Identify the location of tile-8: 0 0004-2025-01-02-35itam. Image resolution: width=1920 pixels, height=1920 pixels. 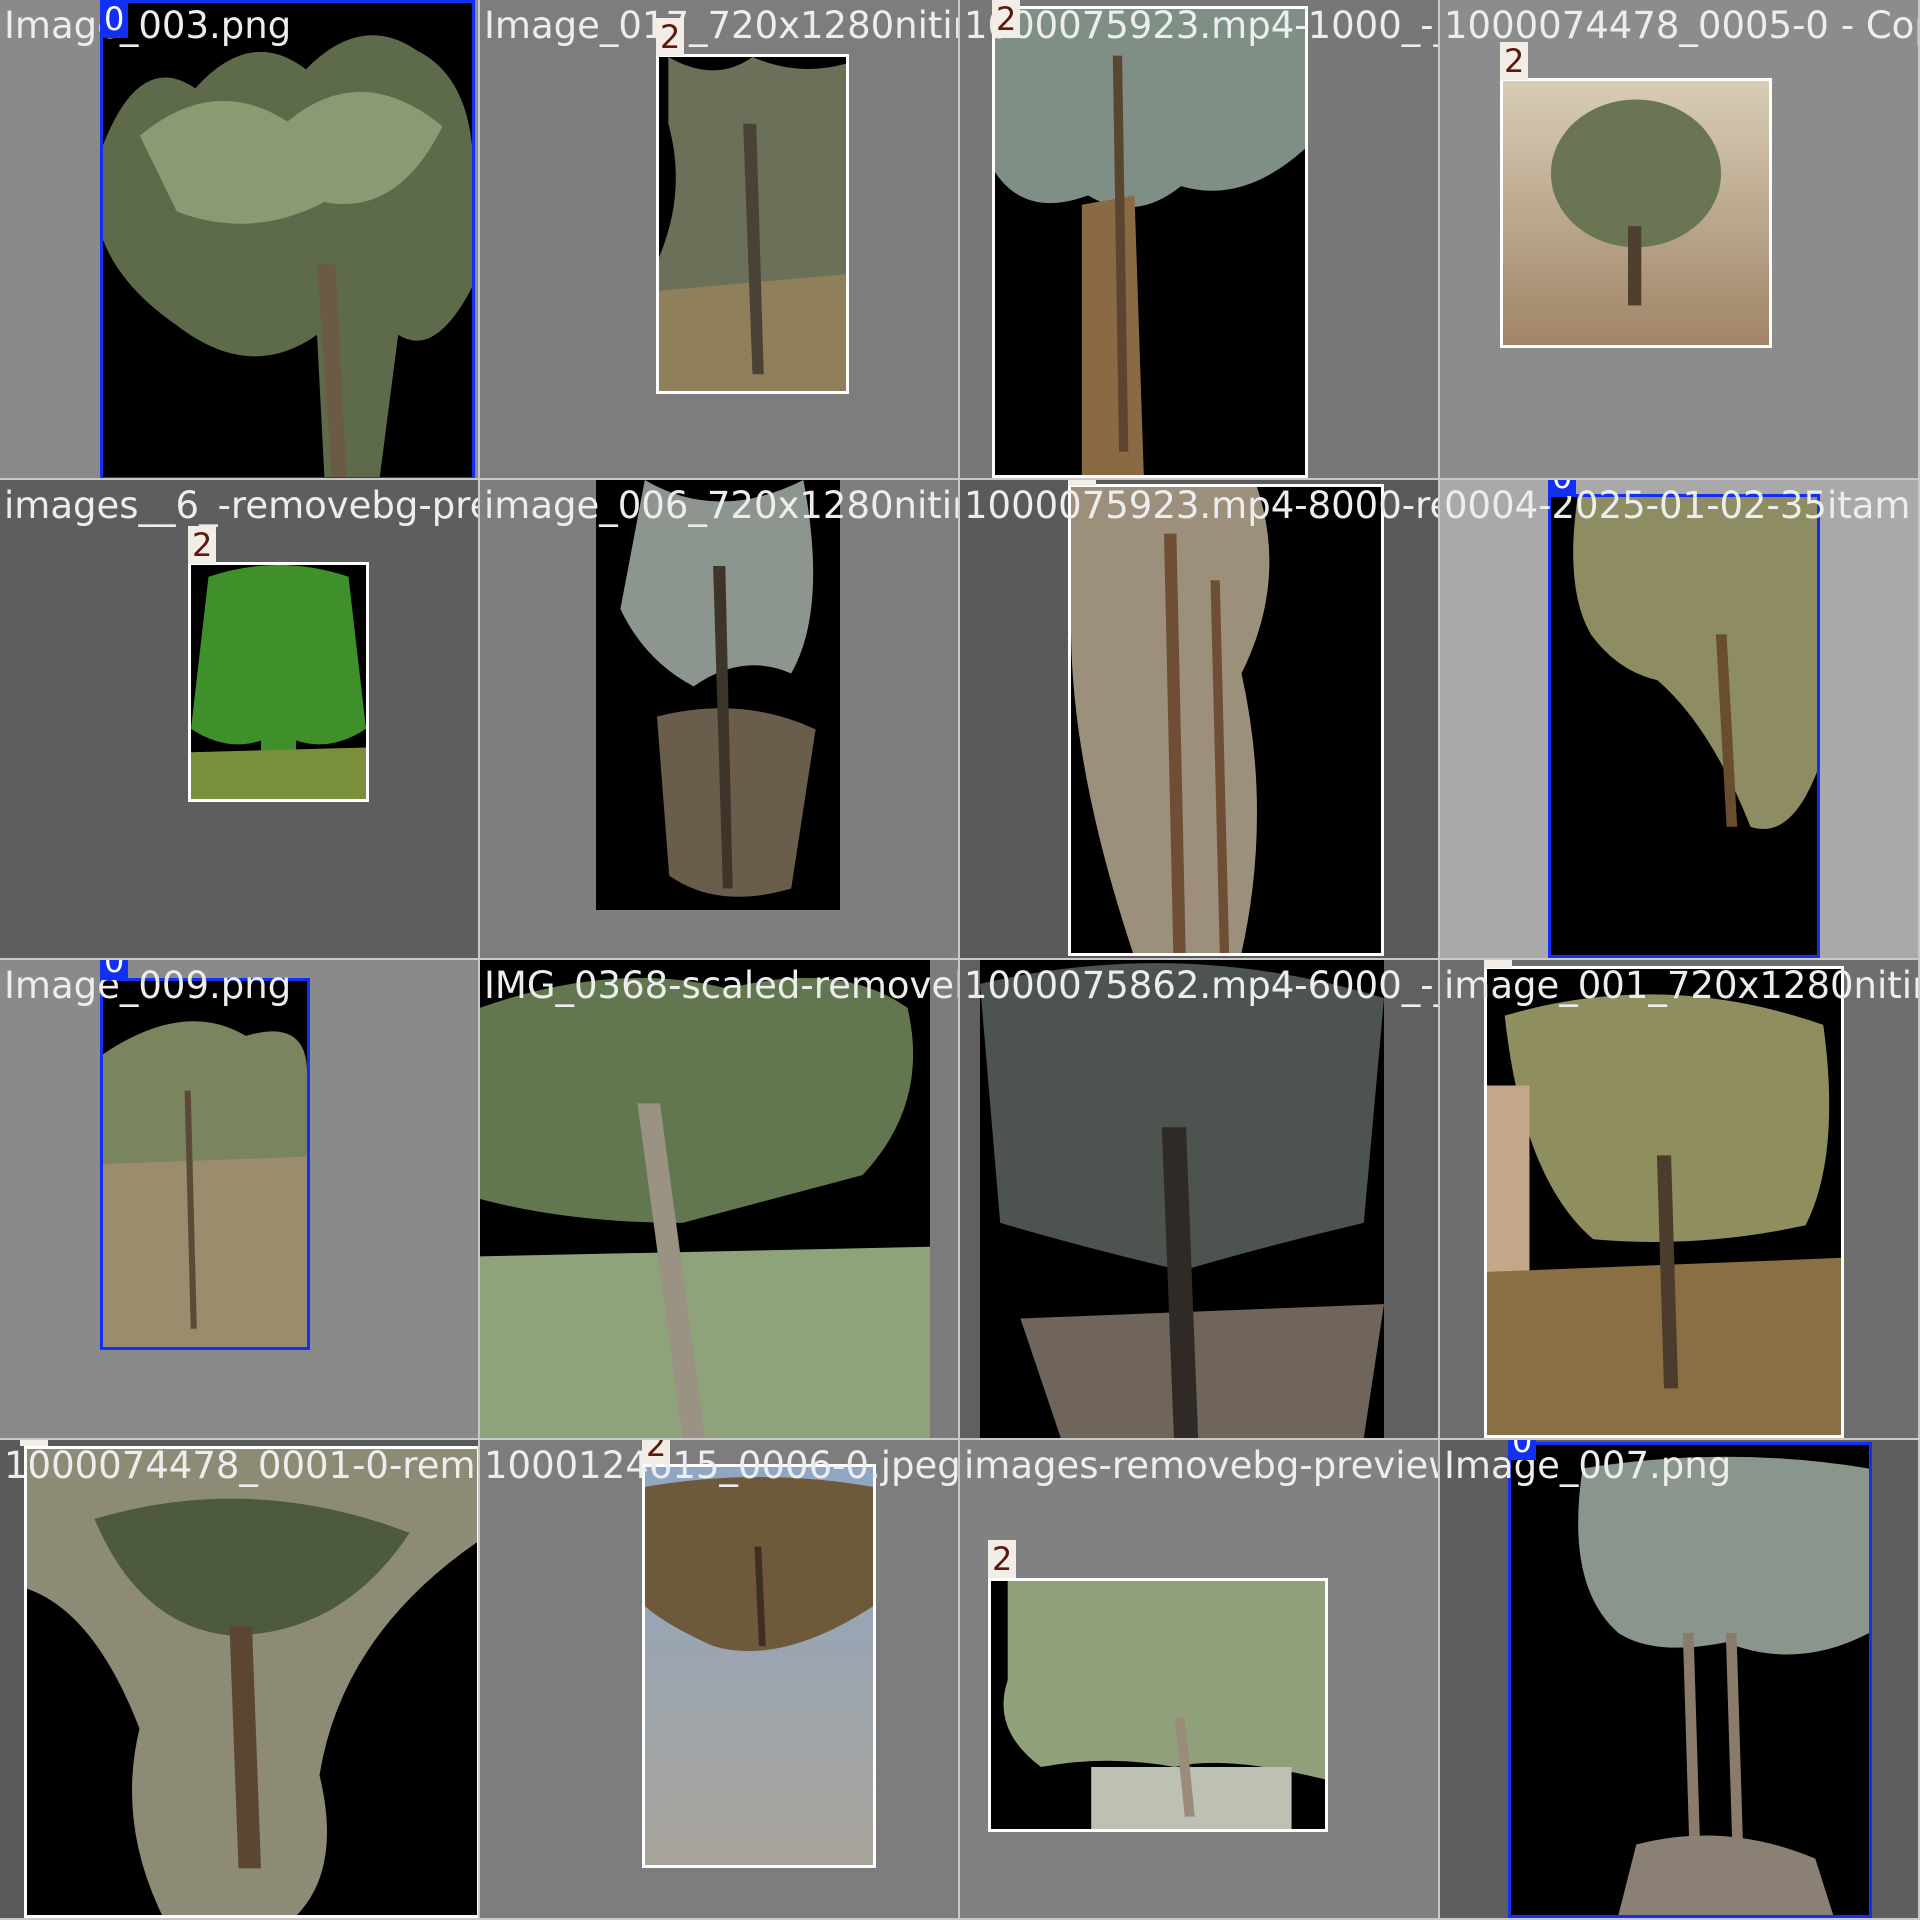
(1680, 720).